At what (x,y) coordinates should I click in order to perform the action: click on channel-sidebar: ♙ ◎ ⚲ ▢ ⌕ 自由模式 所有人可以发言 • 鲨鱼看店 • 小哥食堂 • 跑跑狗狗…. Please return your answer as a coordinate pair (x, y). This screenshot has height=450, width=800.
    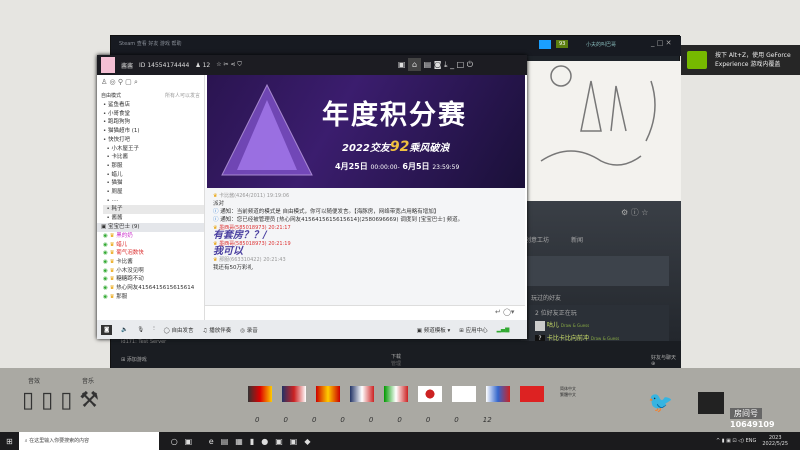
    Looking at the image, I should click on (151, 197).